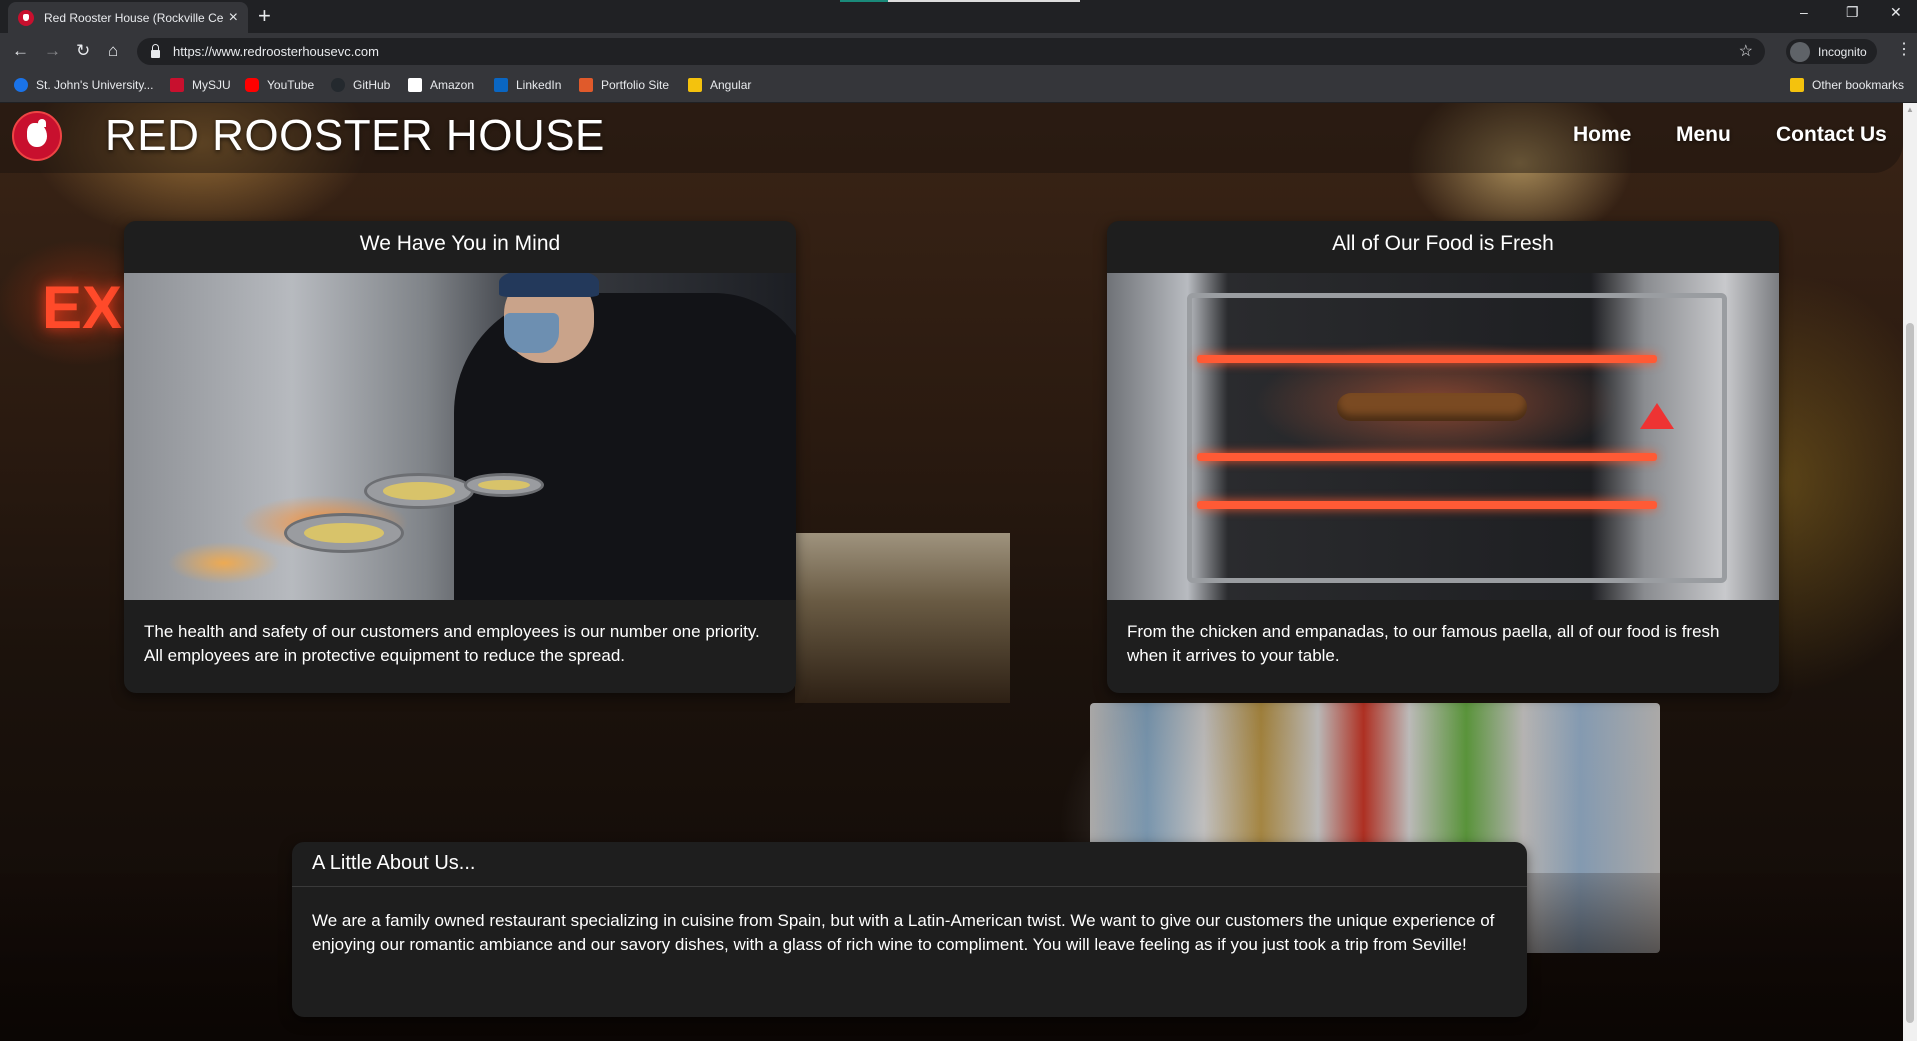 The width and height of the screenshot is (1917, 1041). Describe the element at coordinates (549, 285) in the screenshot. I see `chef-cap` at that location.